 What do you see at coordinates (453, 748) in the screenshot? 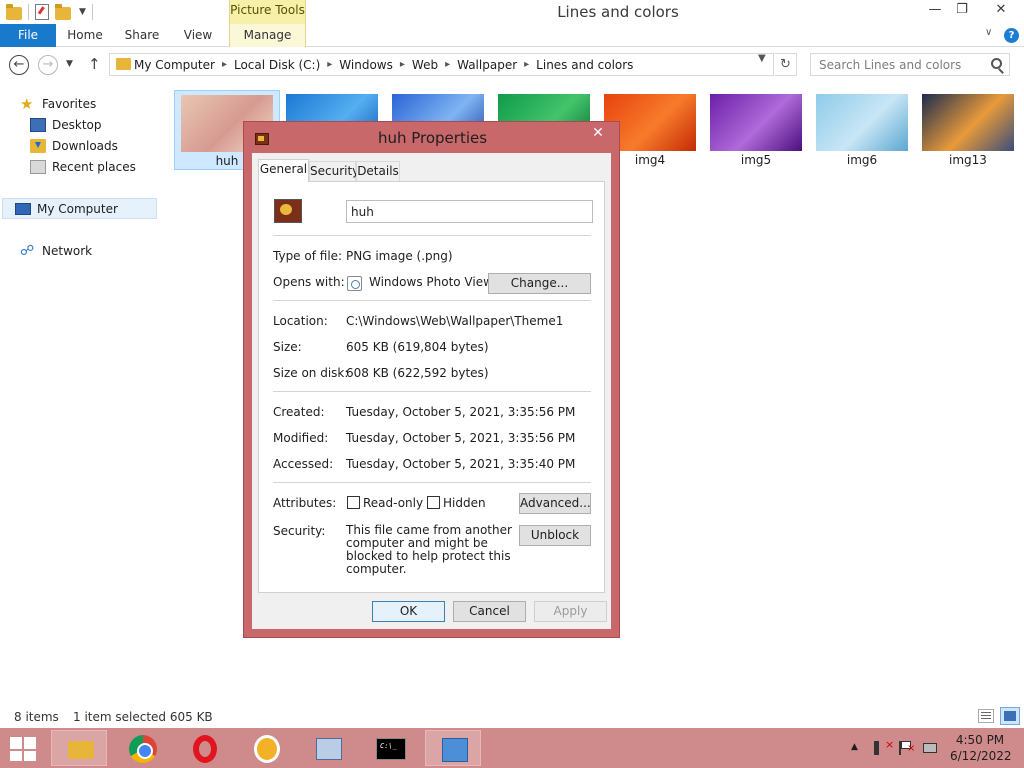
I see `taskbar-control-panel` at bounding box center [453, 748].